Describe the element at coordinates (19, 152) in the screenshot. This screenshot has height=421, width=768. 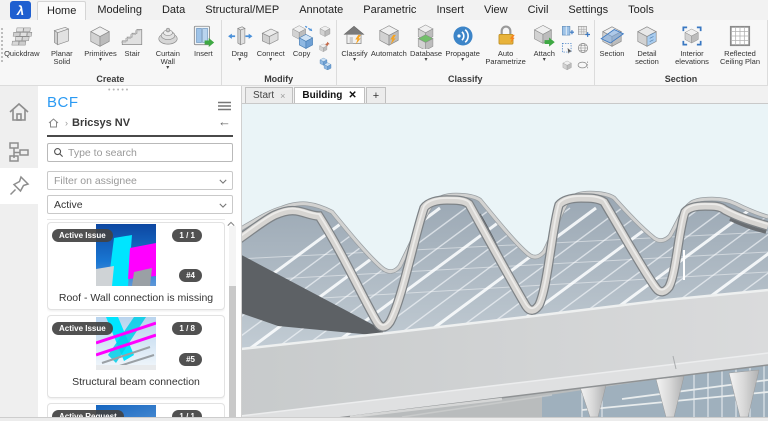
I see `structure-browser-icon` at that location.